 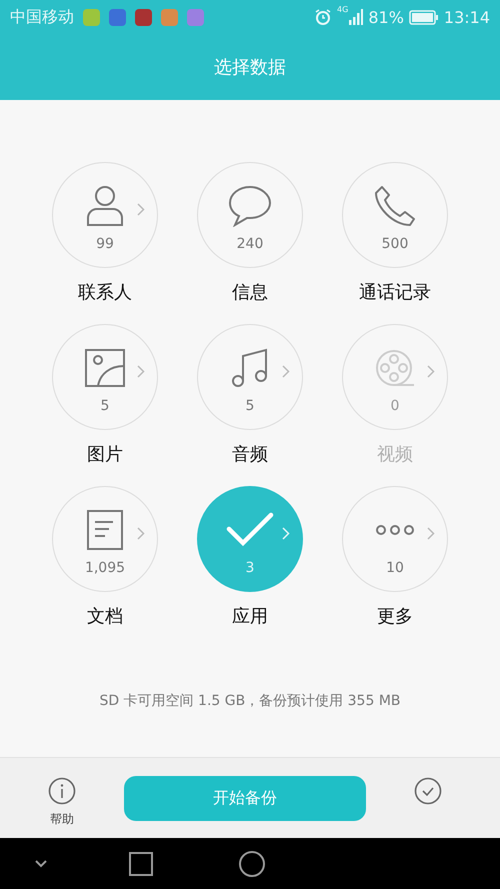 What do you see at coordinates (250, 293) in the screenshot?
I see `category-label: 信息` at bounding box center [250, 293].